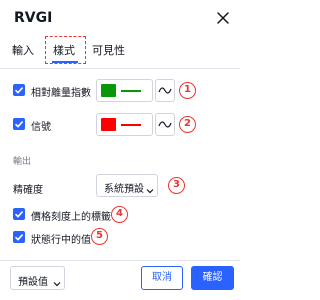 This screenshot has width=320, height=300. What do you see at coordinates (131, 91) in the screenshot?
I see `plot-1-line-sample` at bounding box center [131, 91].